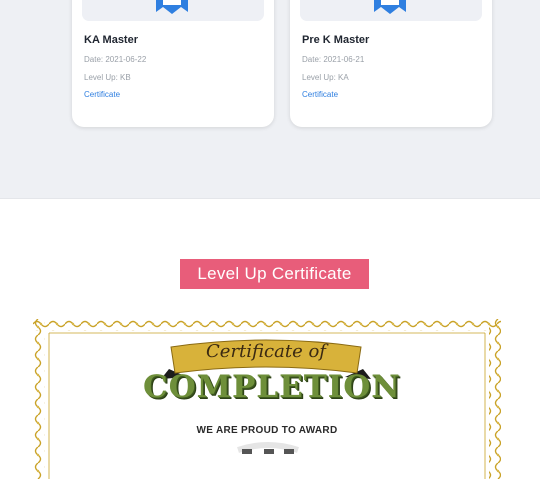  Describe the element at coordinates (268, 448) in the screenshot. I see `recipient-name-cropped` at that location.